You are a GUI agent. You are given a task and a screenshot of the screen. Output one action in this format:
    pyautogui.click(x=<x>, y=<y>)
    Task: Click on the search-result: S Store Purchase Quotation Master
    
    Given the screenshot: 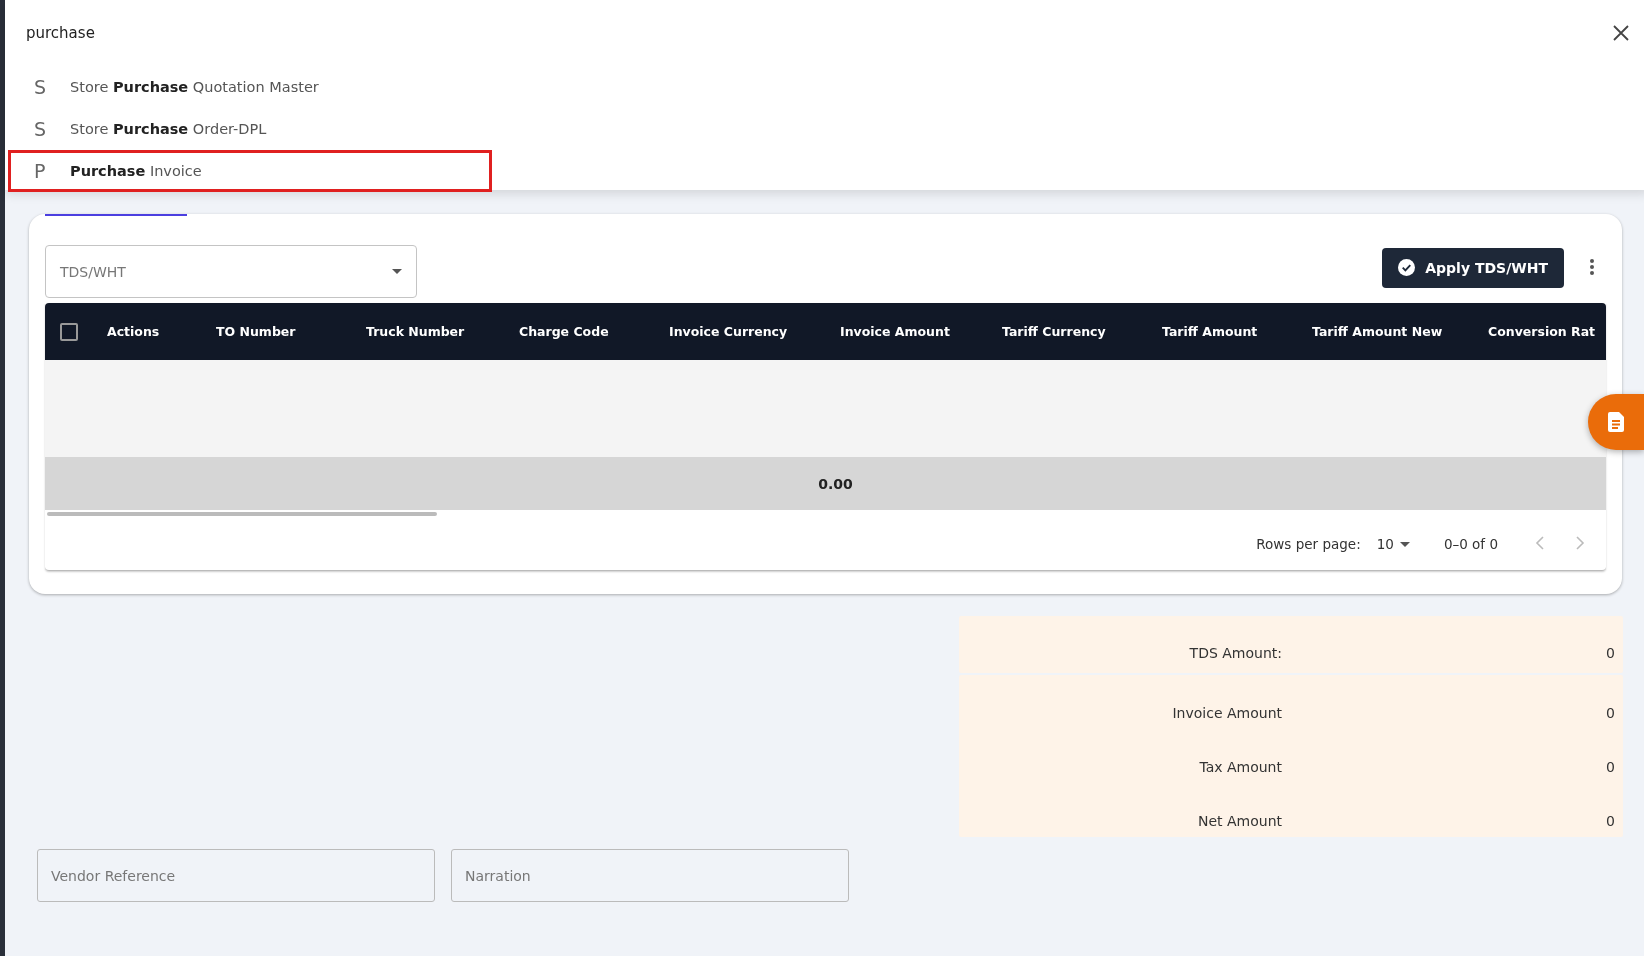 What is the action you would take?
    pyautogui.click(x=828, y=87)
    